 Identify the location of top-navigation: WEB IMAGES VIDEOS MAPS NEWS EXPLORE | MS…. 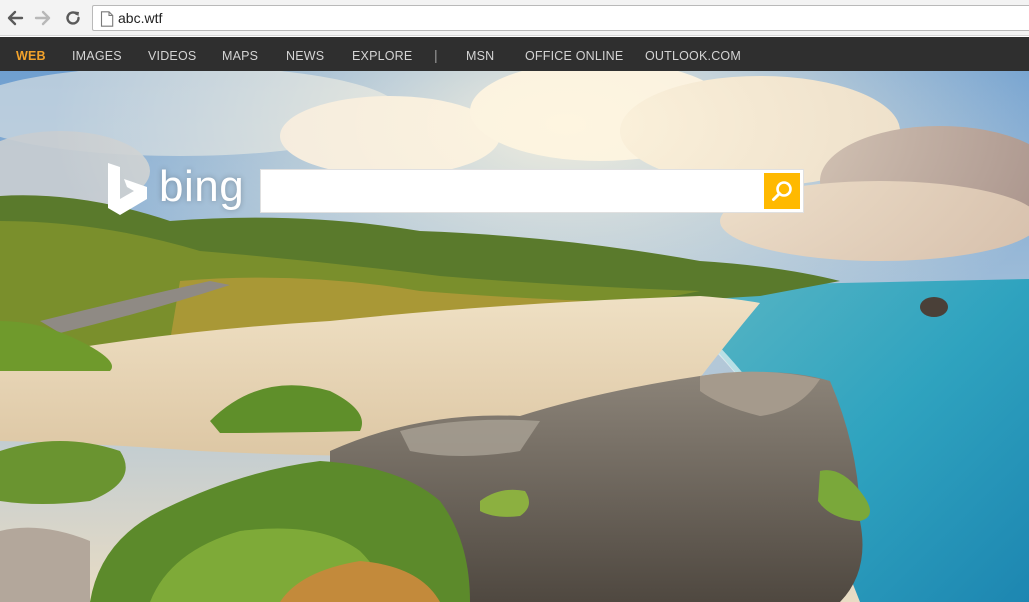
(514, 54).